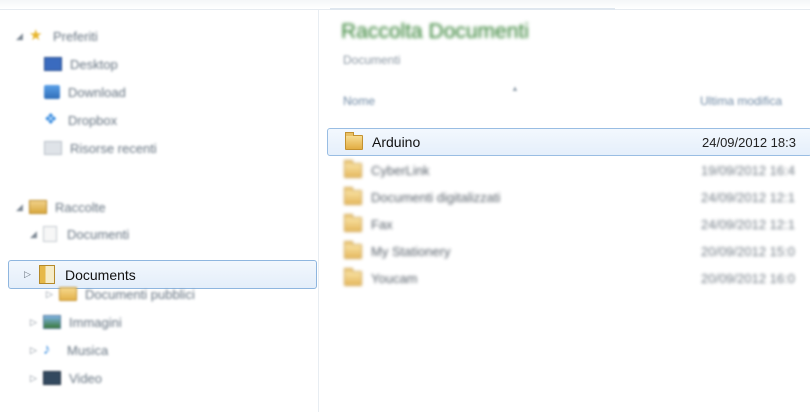 Image resolution: width=810 pixels, height=412 pixels. Describe the element at coordinates (748, 170) in the screenshot. I see `file-date: 19/09/2012 16:4` at that location.